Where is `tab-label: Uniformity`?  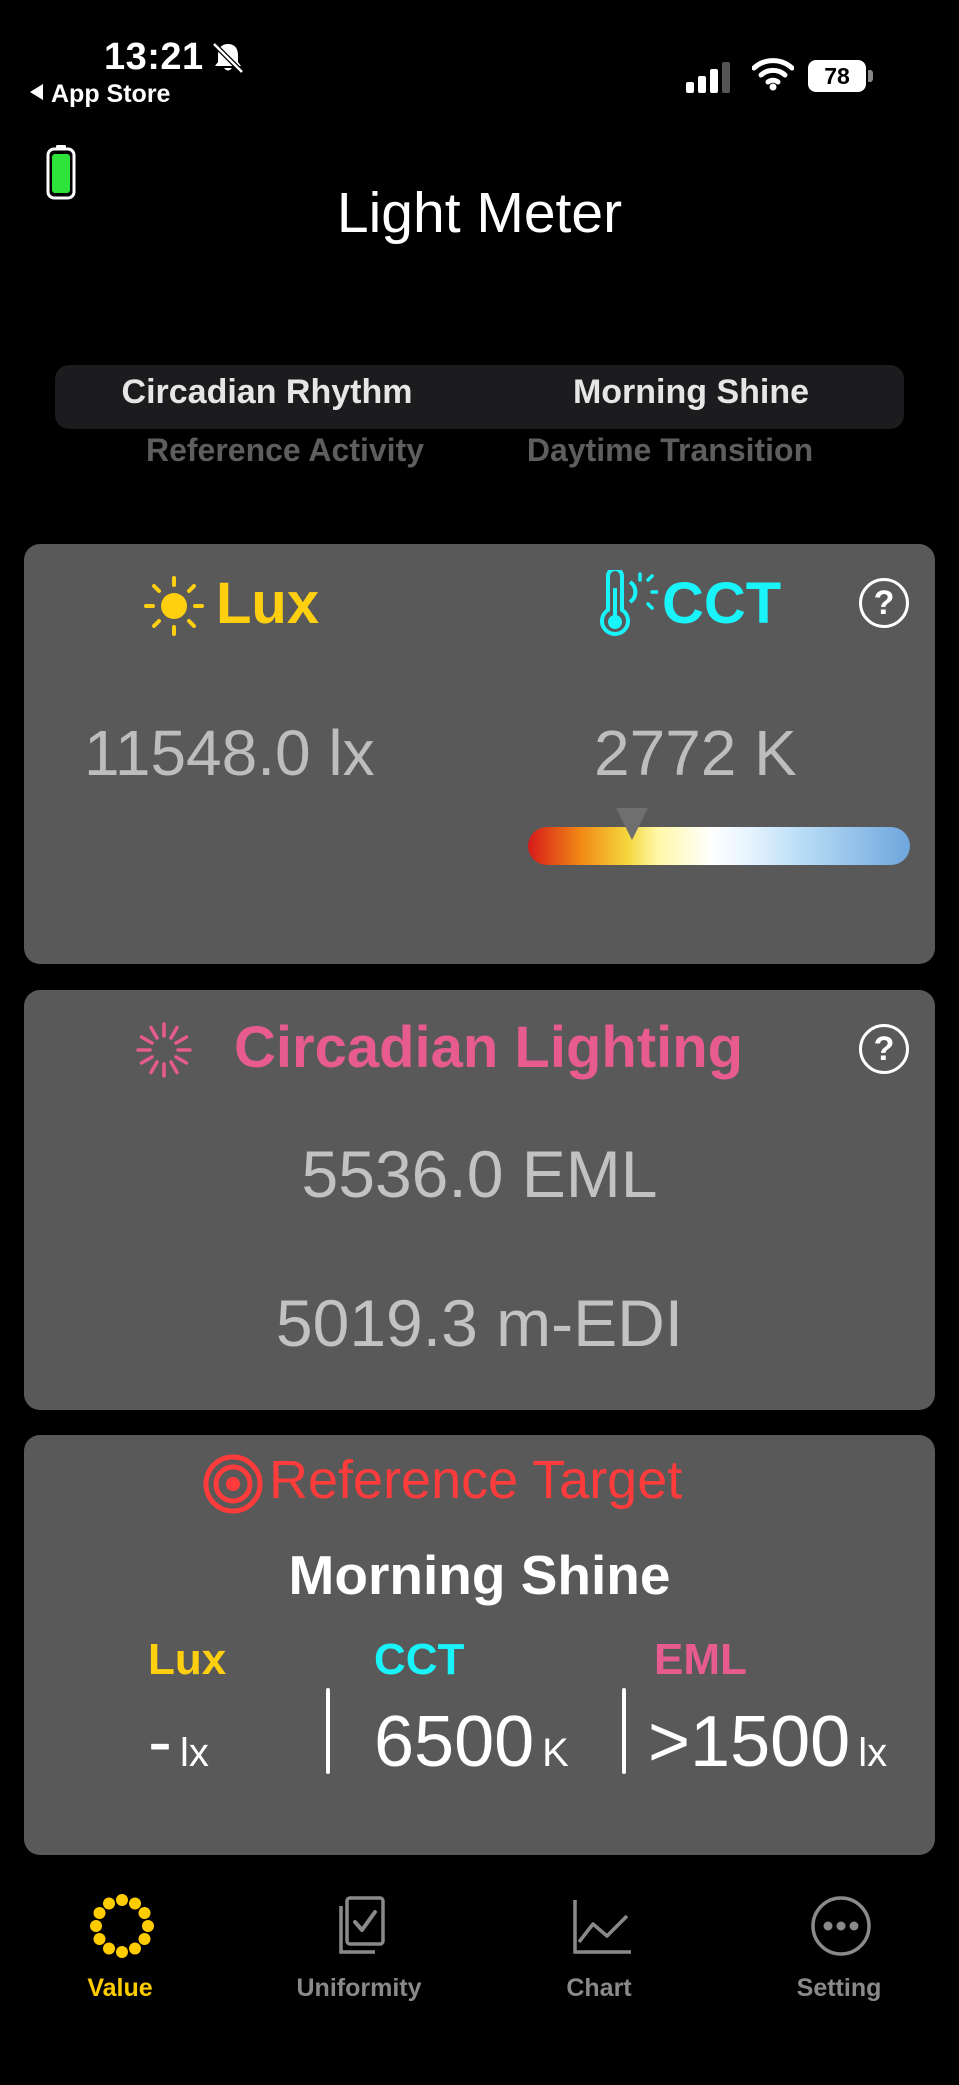 tab-label: Uniformity is located at coordinates (359, 1988).